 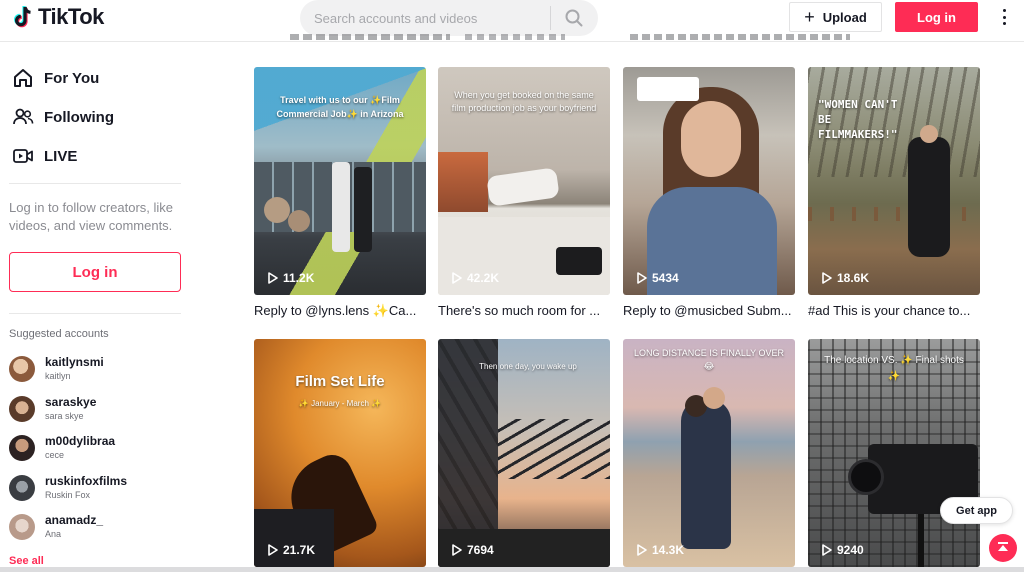 I want to click on suggested-account: anamadz_ Ana, so click(x=97, y=527).